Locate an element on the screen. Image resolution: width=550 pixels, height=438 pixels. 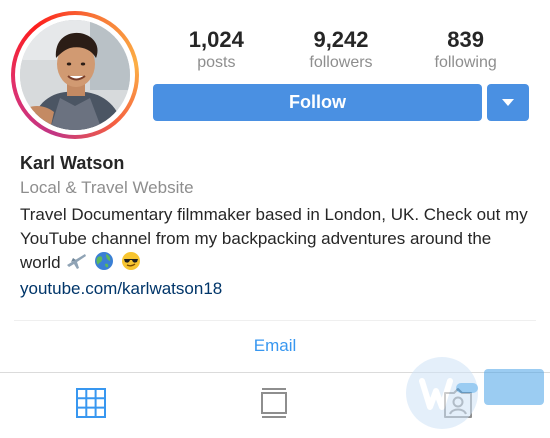
follow-button: Follow is located at coordinates (317, 102).